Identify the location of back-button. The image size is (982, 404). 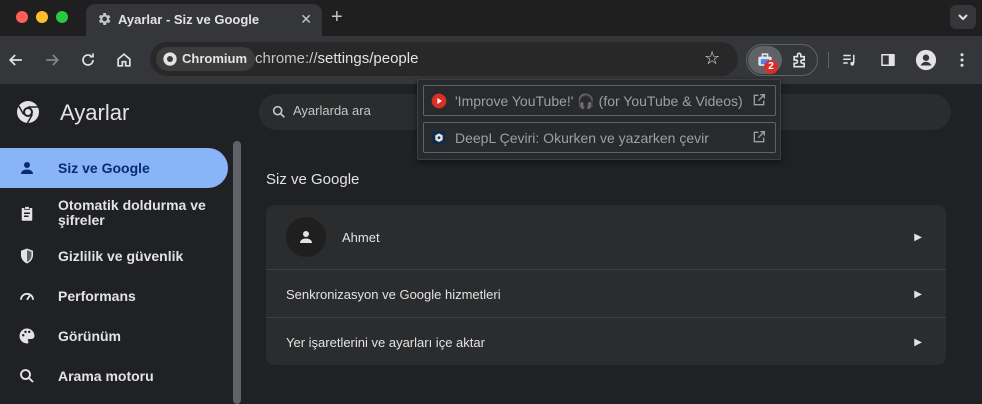
(16, 60).